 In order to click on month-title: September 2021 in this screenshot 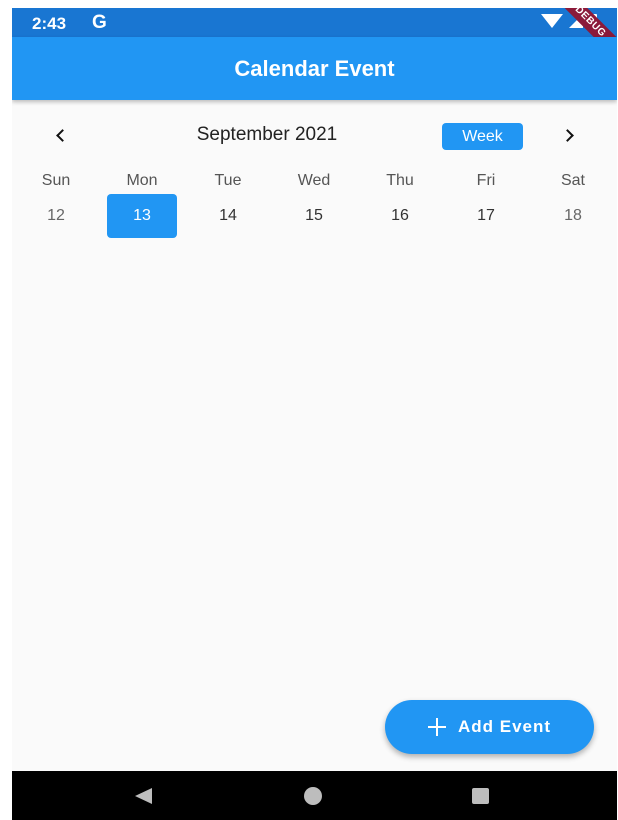, I will do `click(267, 134)`.